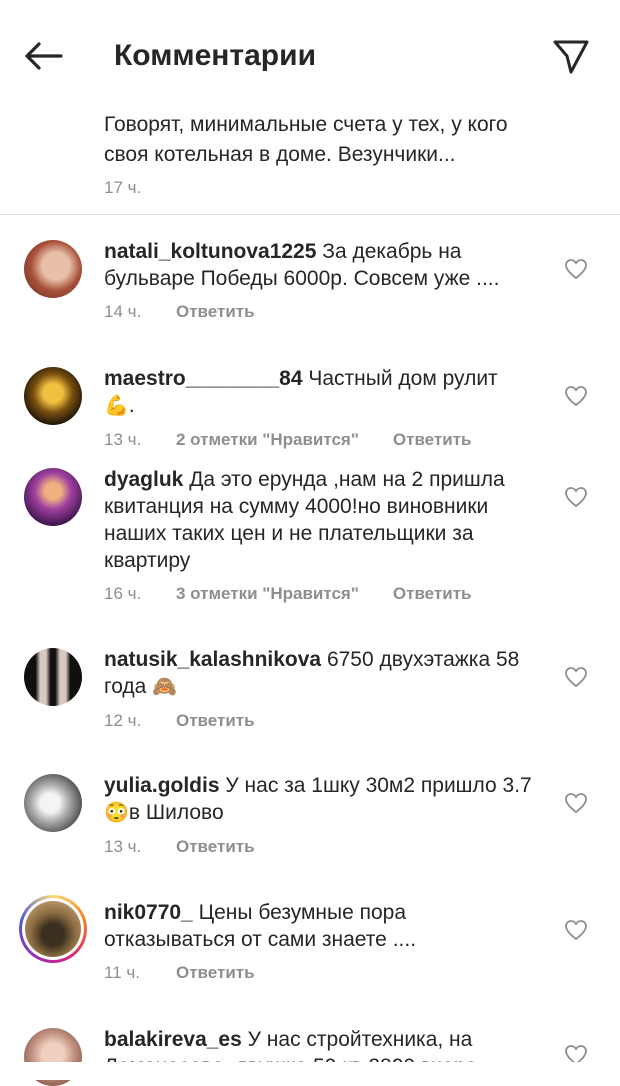 This screenshot has width=620, height=1086. Describe the element at coordinates (310, 214) in the screenshot. I see `divider` at that location.